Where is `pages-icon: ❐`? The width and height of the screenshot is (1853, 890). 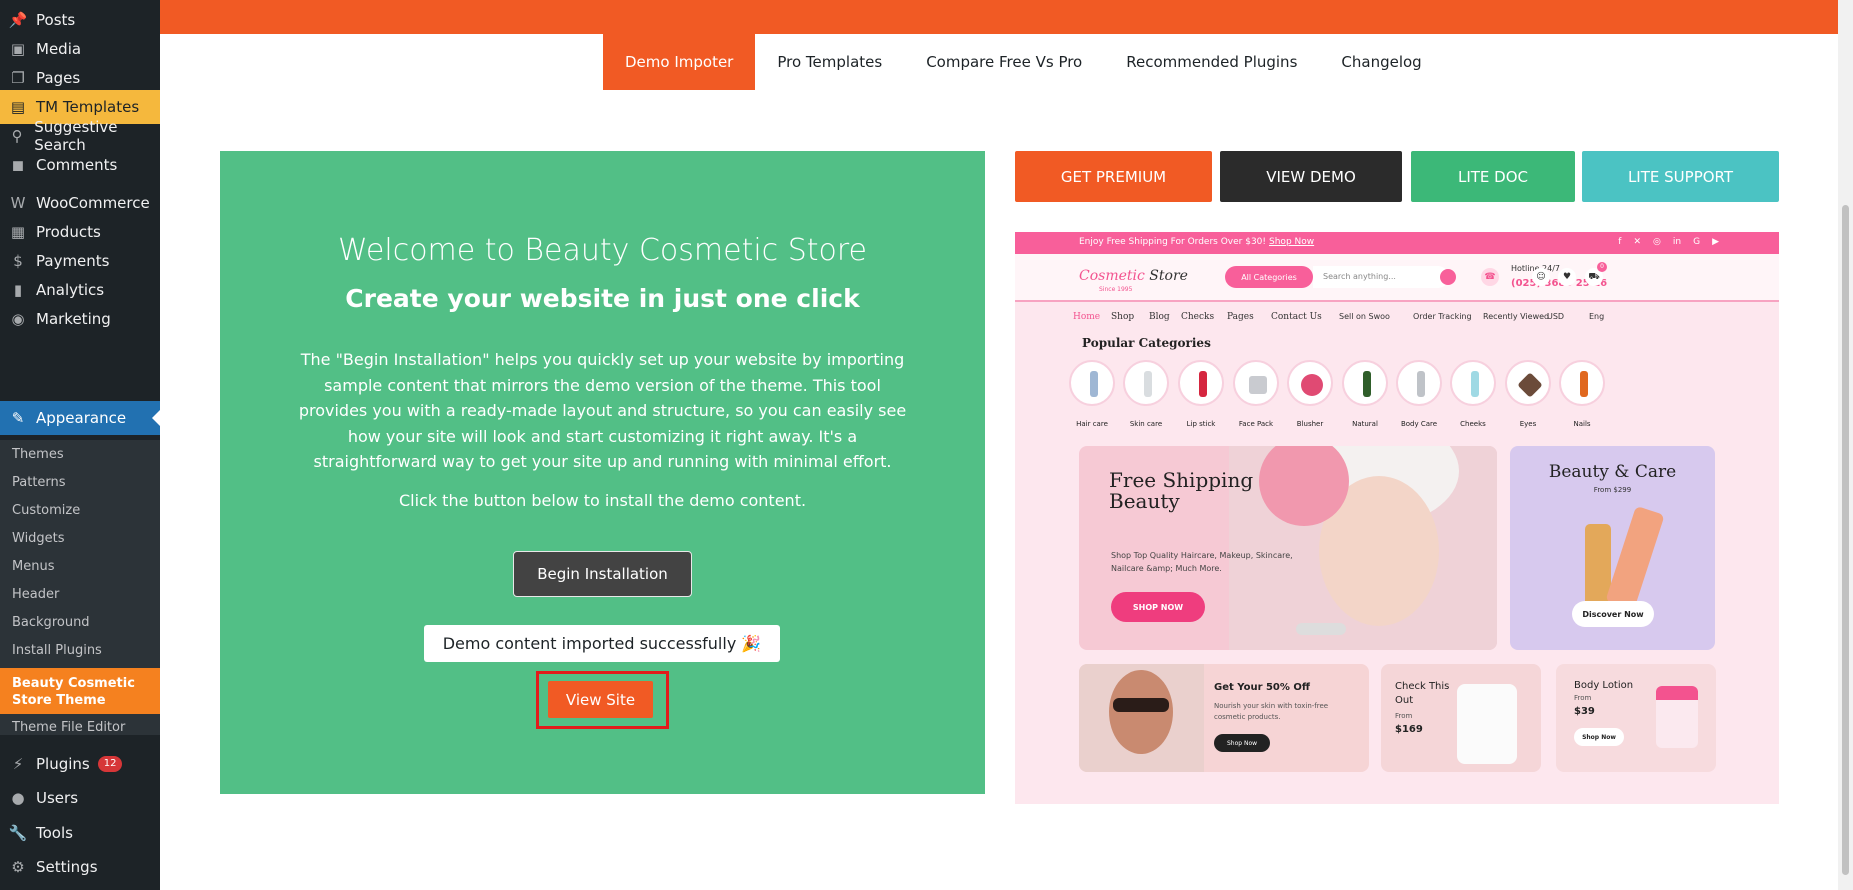 pages-icon: ❐ is located at coordinates (18, 78).